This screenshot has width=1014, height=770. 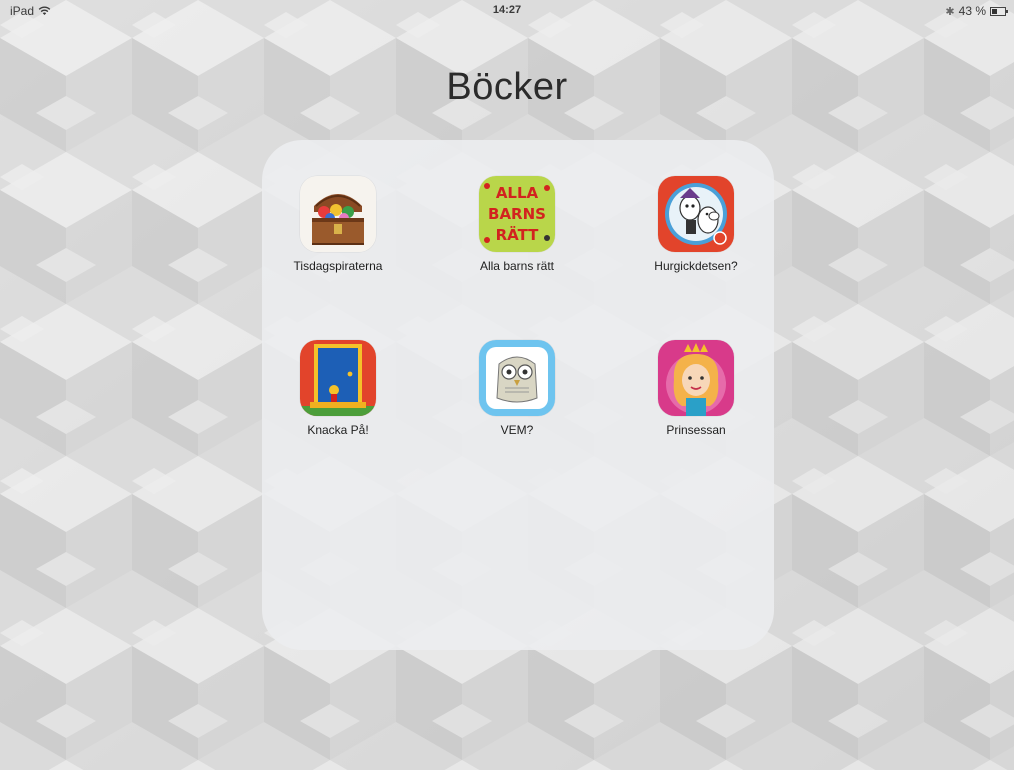 What do you see at coordinates (338, 214) in the screenshot?
I see `treasure-chest-icon` at bounding box center [338, 214].